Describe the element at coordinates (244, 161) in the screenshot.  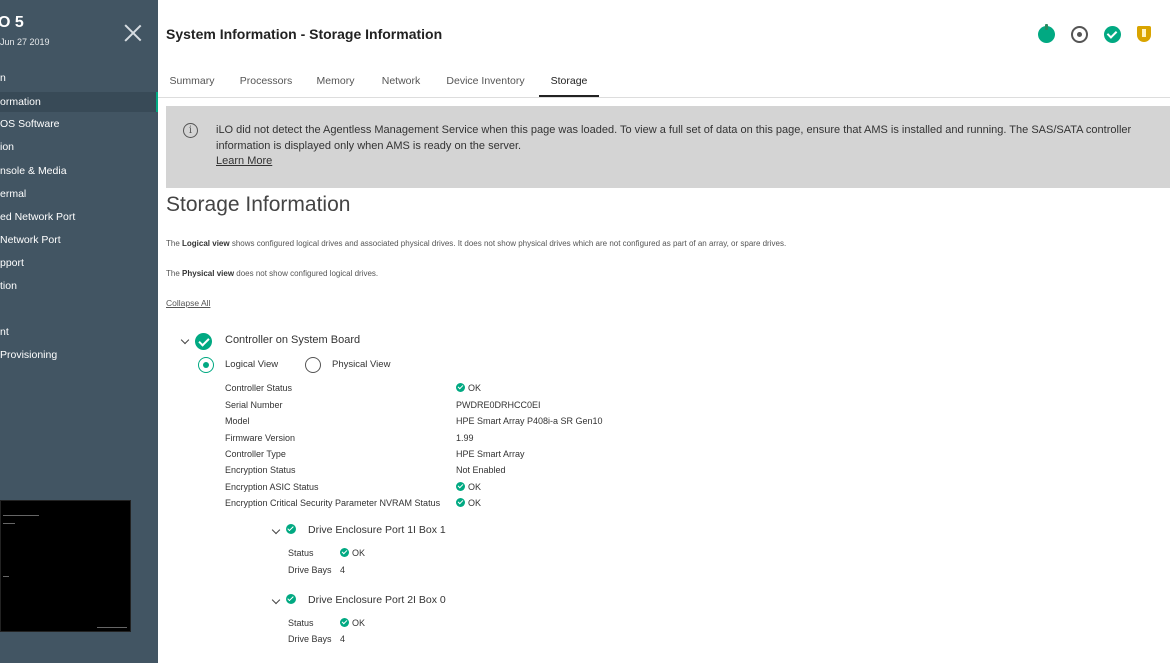
I see `learn-more-link: Learn More` at that location.